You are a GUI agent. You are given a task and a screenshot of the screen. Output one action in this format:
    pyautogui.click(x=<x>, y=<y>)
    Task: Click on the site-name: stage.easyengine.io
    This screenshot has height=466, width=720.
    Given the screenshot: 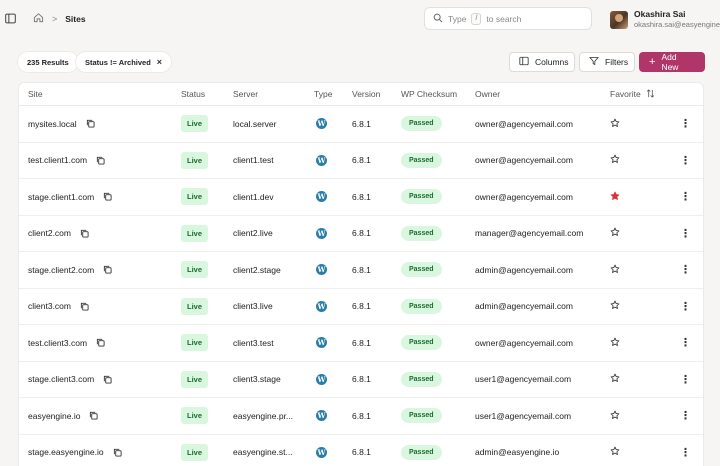 What is the action you would take?
    pyautogui.click(x=66, y=452)
    